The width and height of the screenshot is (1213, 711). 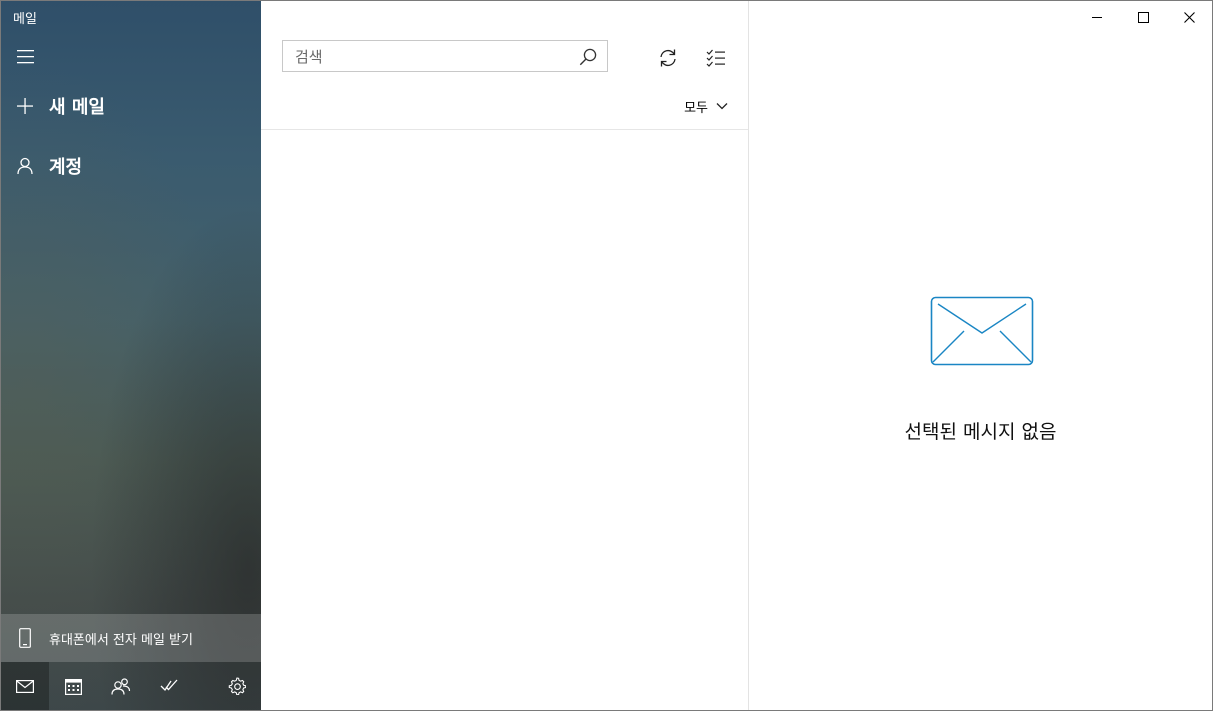 What do you see at coordinates (131, 106) in the screenshot?
I see `new-mail-button: 새 메일` at bounding box center [131, 106].